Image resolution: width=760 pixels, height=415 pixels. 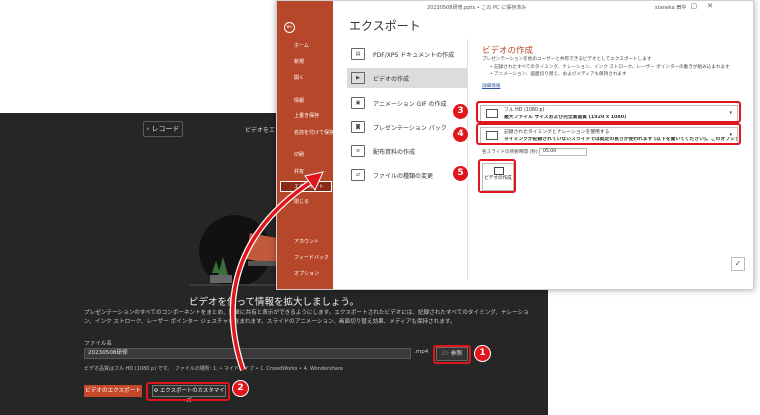 What do you see at coordinates (306, 116) in the screenshot?
I see `nav-item-save: 上書き保存` at bounding box center [306, 116].